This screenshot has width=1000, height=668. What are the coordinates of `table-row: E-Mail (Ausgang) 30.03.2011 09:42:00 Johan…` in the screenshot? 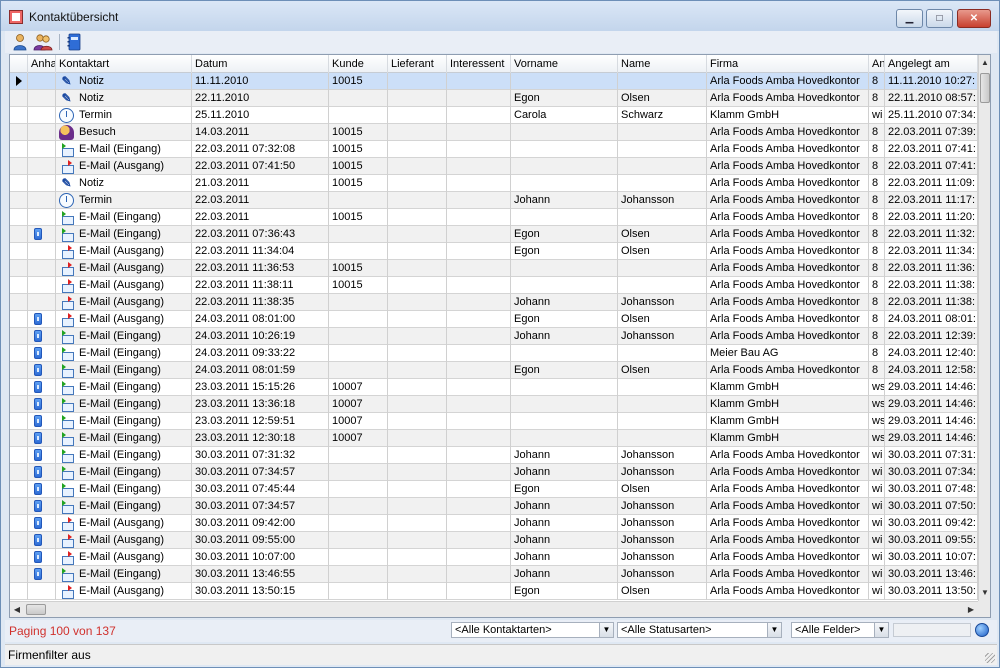 It's located at (494, 523).